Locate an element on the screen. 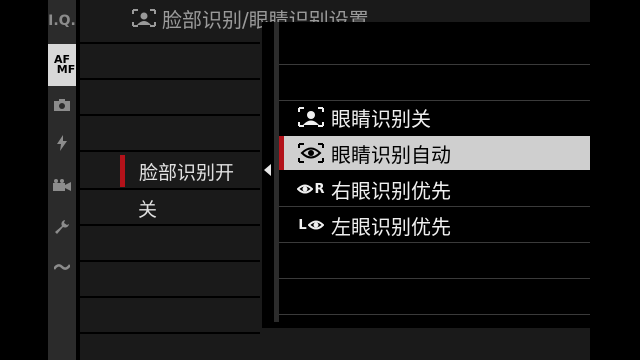 This screenshot has width=640, height=360. face-detection-on-label: 脸部识别开 is located at coordinates (187, 172).